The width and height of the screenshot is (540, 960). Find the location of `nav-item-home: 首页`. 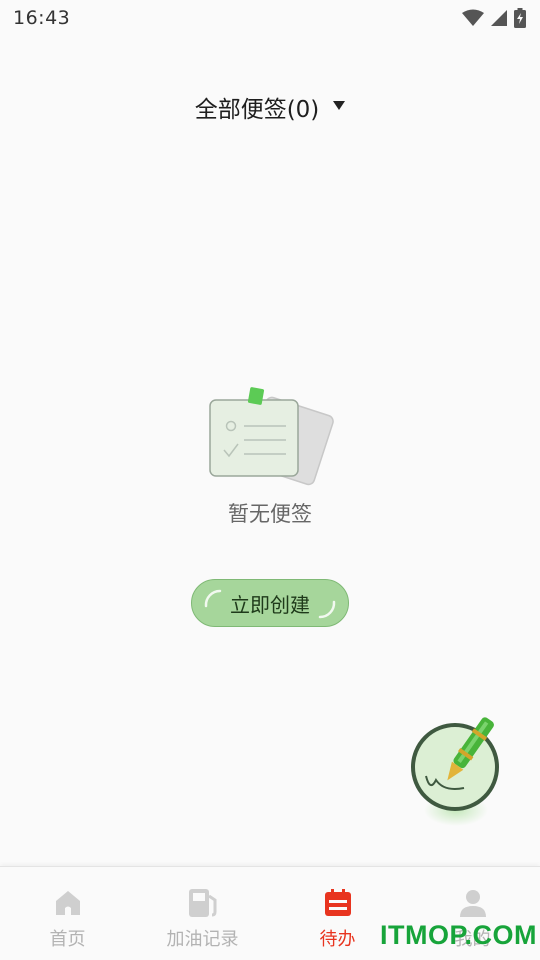

nav-item-home: 首页 is located at coordinates (67, 913).